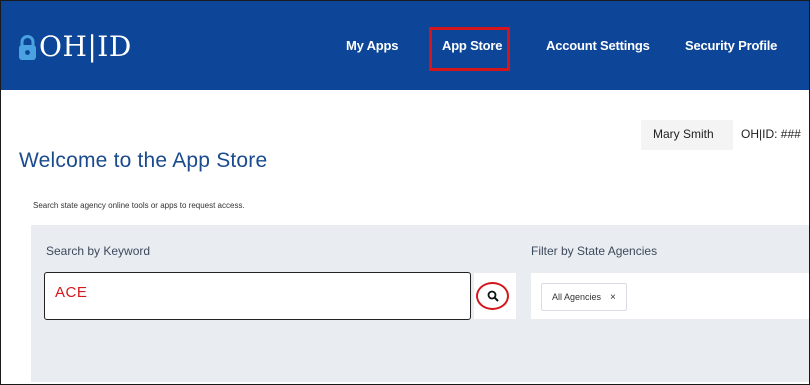 This screenshot has width=810, height=385. Describe the element at coordinates (143, 160) in the screenshot. I see `page-title: Welcome to the App Store` at that location.